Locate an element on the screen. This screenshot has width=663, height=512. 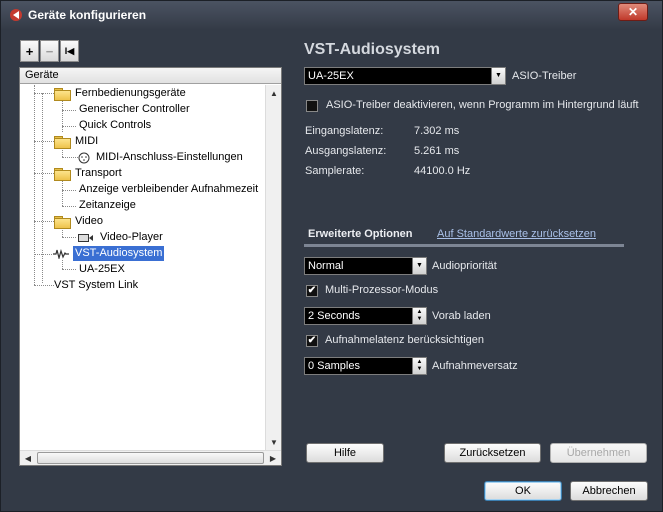
audio-priority-label: Audiopriorität is located at coordinates (464, 266).